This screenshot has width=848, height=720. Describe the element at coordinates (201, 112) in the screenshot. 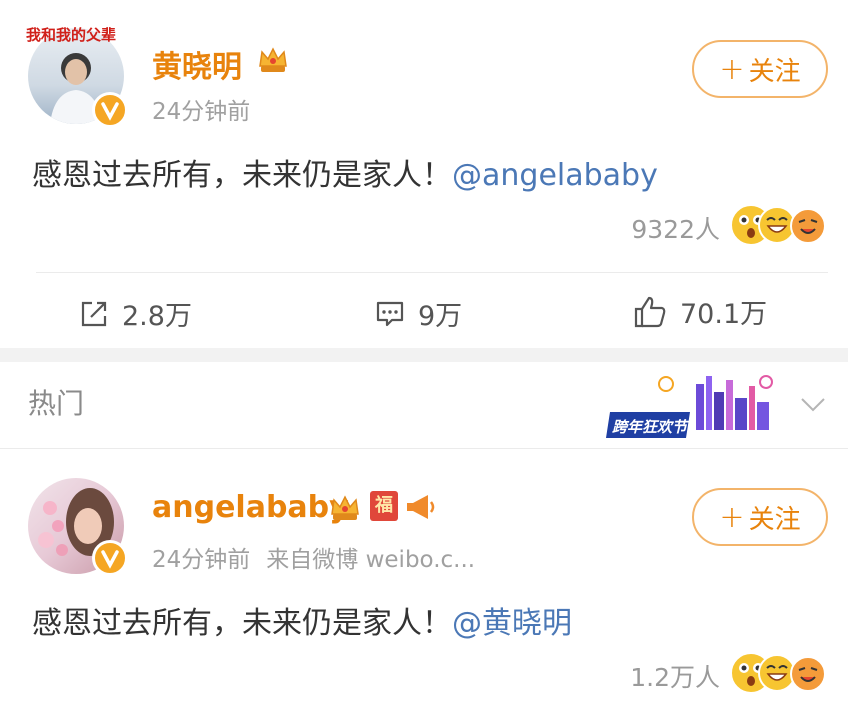

I see `post-time: 24分钟前` at that location.